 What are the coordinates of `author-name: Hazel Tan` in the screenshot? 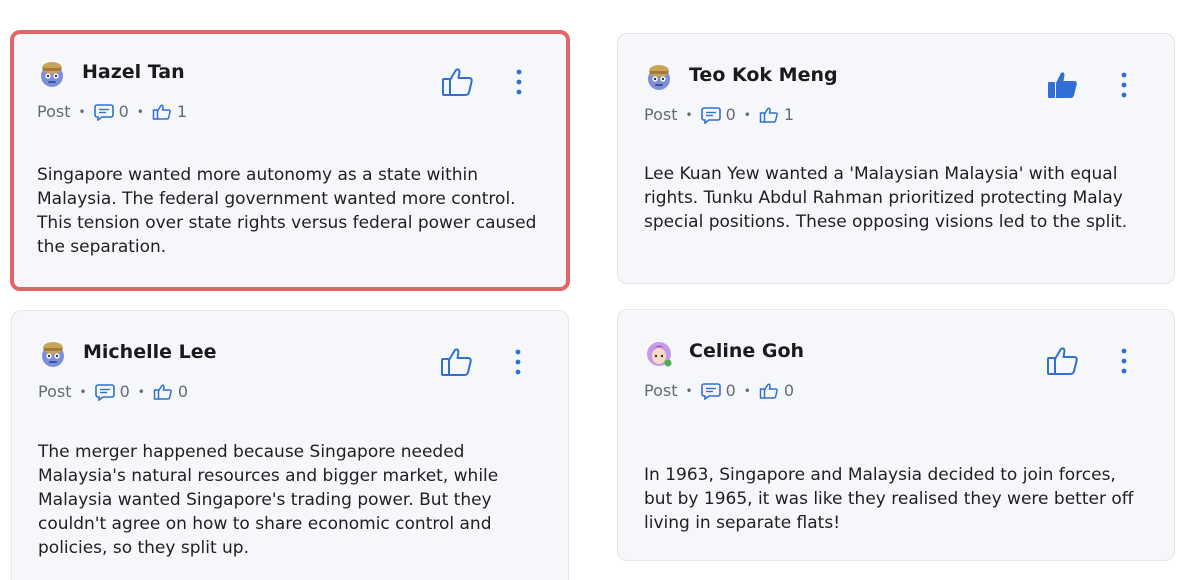 It's located at (133, 72).